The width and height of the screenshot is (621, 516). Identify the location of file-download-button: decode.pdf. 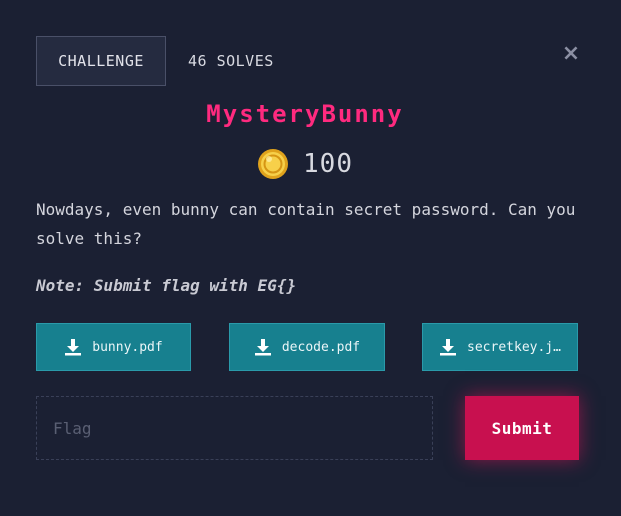
(307, 347).